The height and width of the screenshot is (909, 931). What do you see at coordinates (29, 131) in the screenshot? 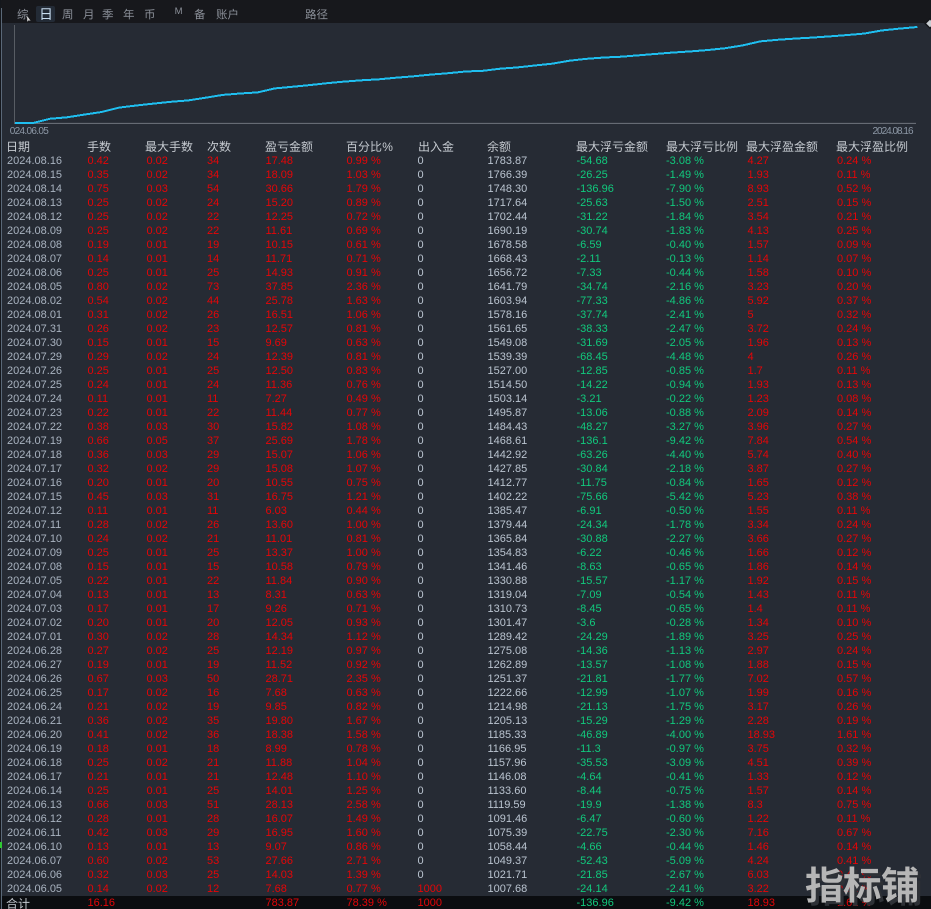
I see `svg-text: 024.06.05` at bounding box center [29, 131].